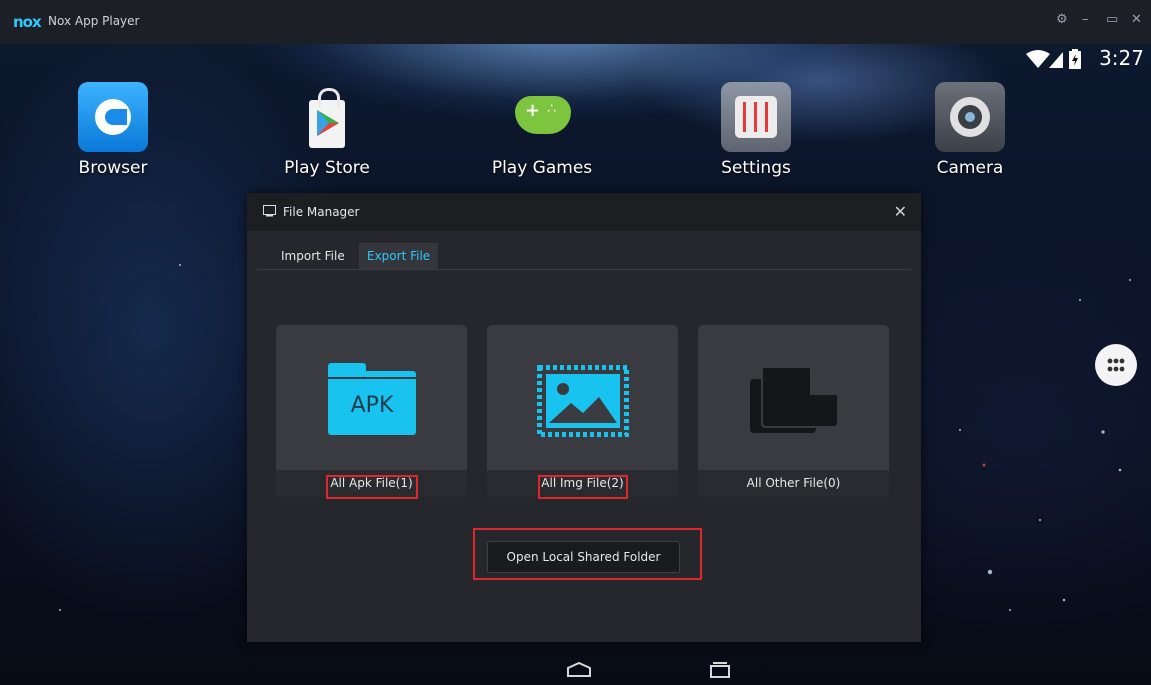 The image size is (1151, 685). Describe the element at coordinates (720, 670) in the screenshot. I see `recent-apps-icon` at that location.